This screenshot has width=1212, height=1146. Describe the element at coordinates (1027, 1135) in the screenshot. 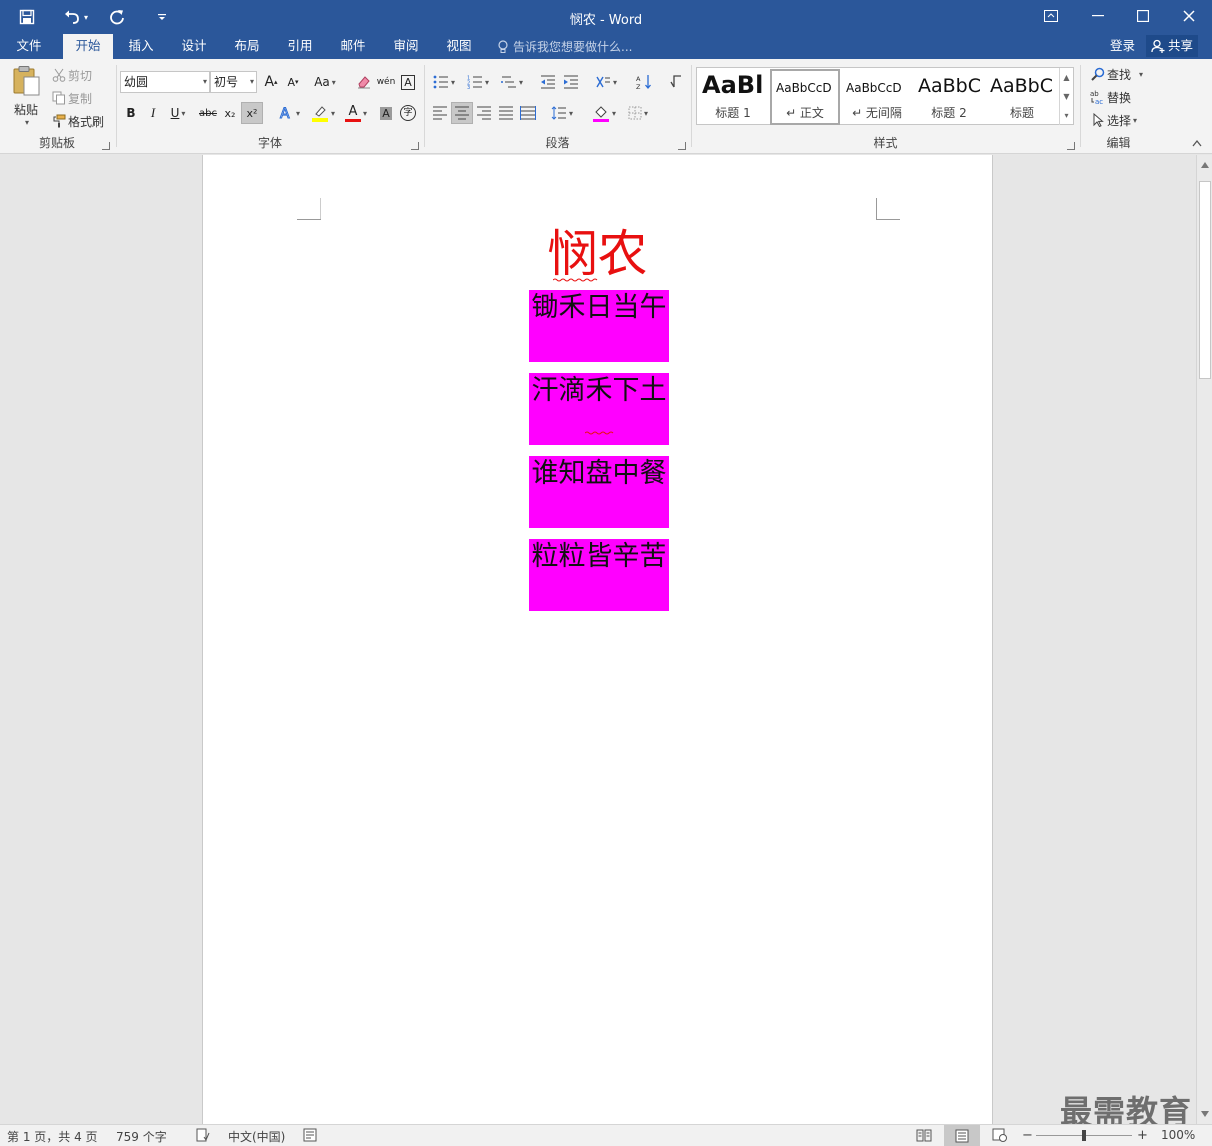

I see `zoom-out-button: −` at that location.